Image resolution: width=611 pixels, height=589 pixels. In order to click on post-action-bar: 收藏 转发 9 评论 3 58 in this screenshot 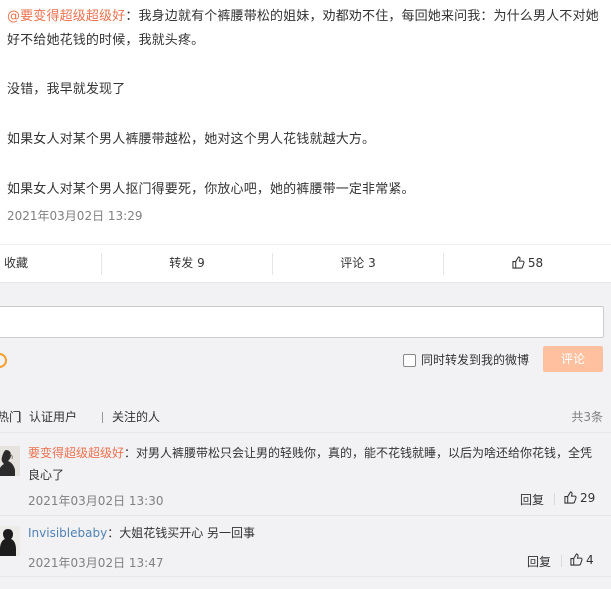, I will do `click(305, 263)`.